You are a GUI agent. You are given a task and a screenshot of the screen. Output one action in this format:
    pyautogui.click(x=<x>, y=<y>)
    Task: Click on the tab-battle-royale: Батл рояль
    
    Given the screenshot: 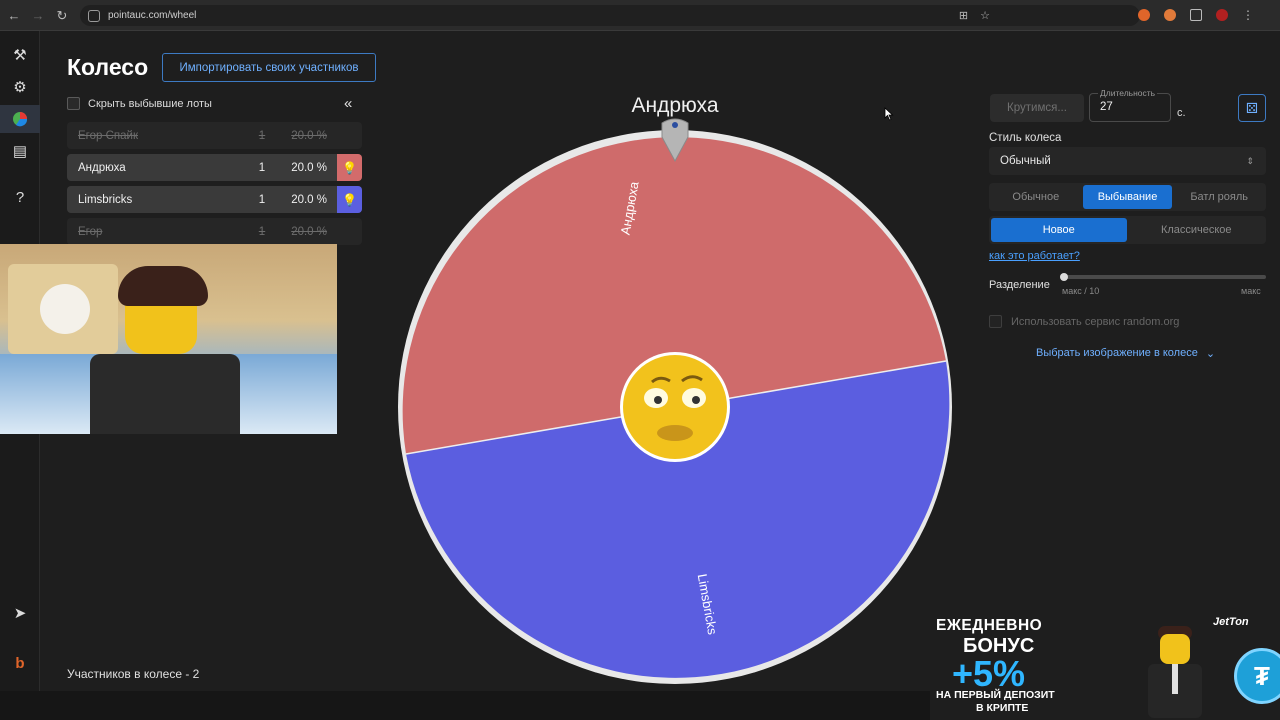 What is the action you would take?
    pyautogui.click(x=1219, y=197)
    